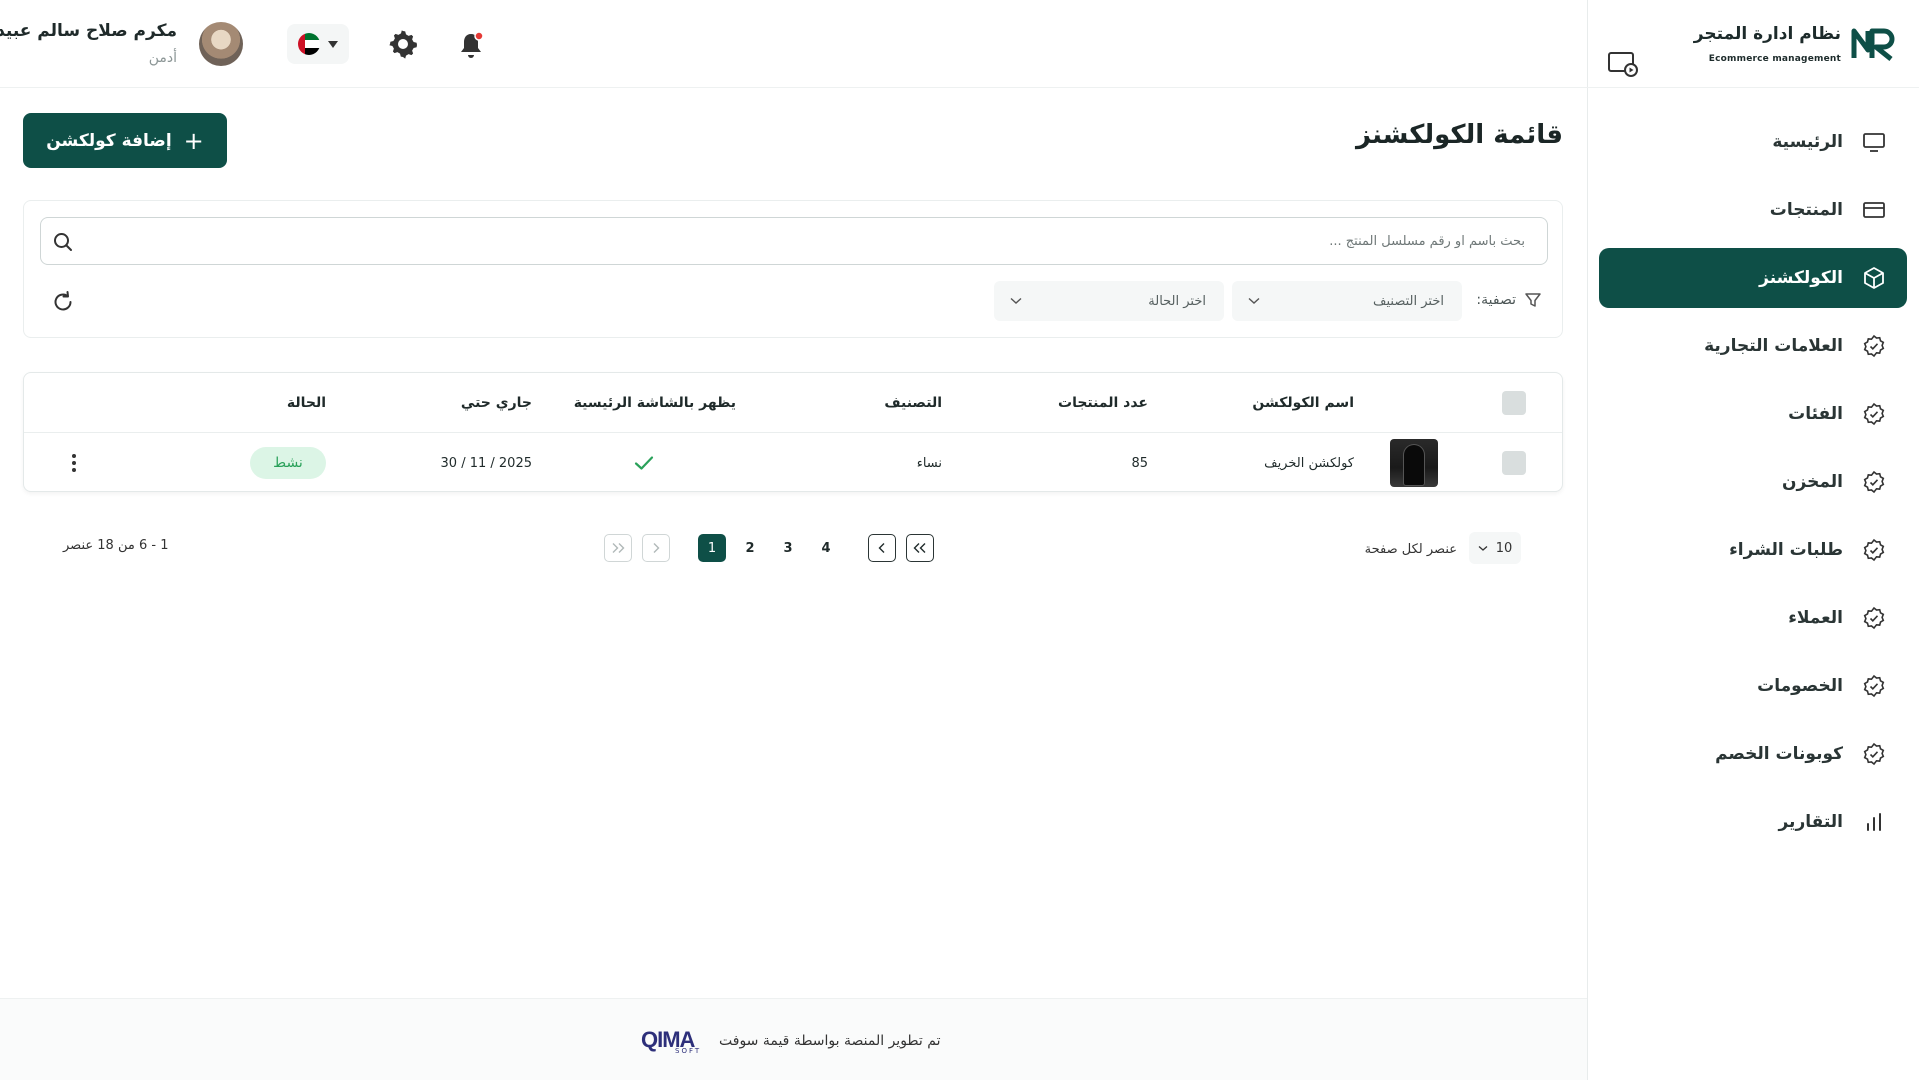  Describe the element at coordinates (676, 1041) in the screenshot. I see `qima-soft-logo: QIMA SOFT` at that location.